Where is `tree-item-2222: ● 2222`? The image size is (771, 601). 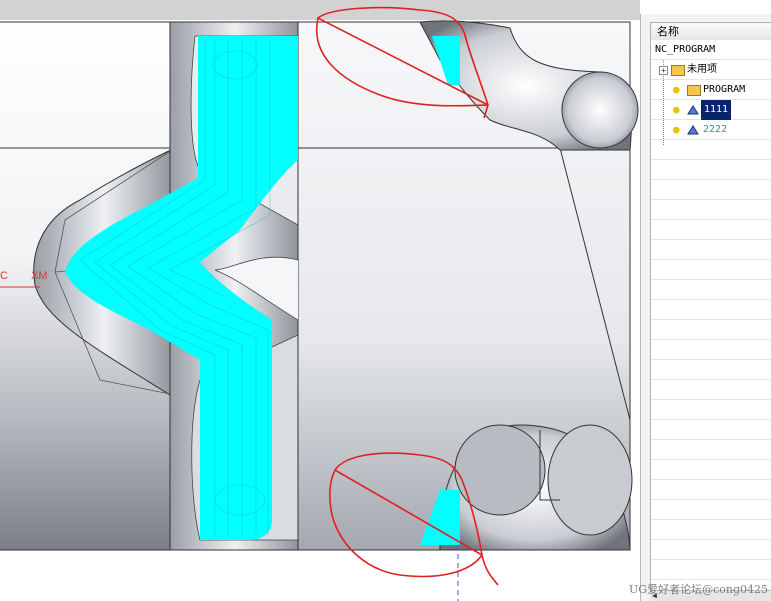
tree-item-2222: ● 2222 is located at coordinates (711, 130).